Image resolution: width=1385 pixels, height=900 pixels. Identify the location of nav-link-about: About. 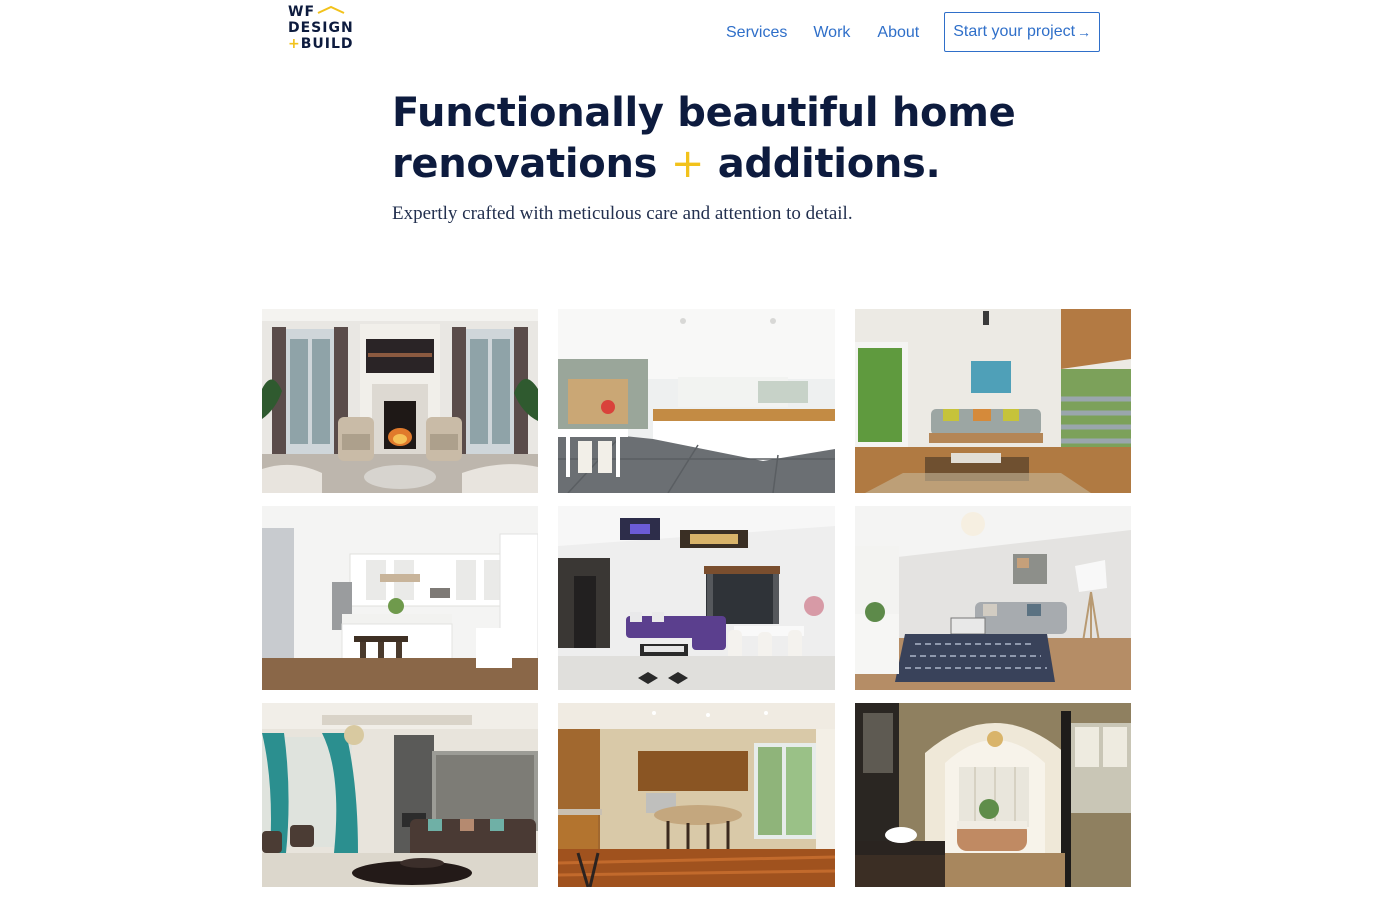
(898, 33).